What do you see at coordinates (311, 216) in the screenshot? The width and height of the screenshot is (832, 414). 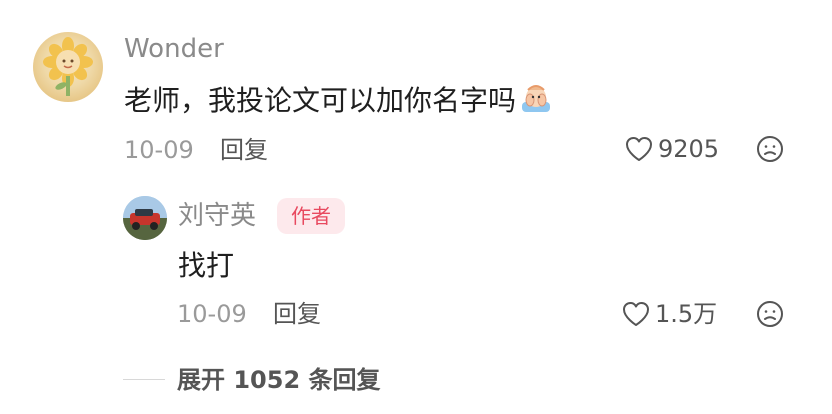 I see `author-badge: 作者` at bounding box center [311, 216].